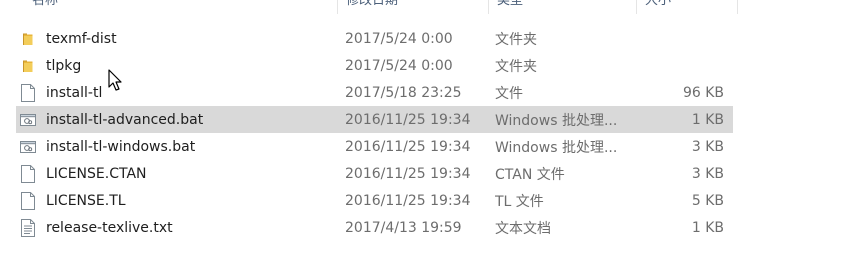 The width and height of the screenshot is (841, 279). I want to click on column-header-row: 名称 修改日期 类型 大小, so click(369, 7).